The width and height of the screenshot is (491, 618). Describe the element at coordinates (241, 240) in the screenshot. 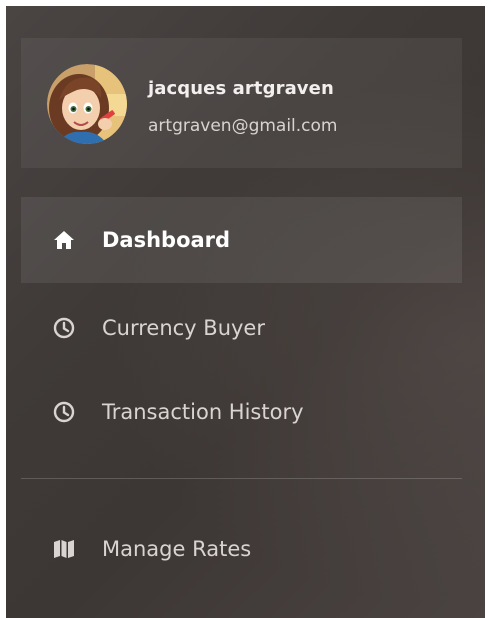

I see `nav-item-dashboard: Dashboard` at that location.